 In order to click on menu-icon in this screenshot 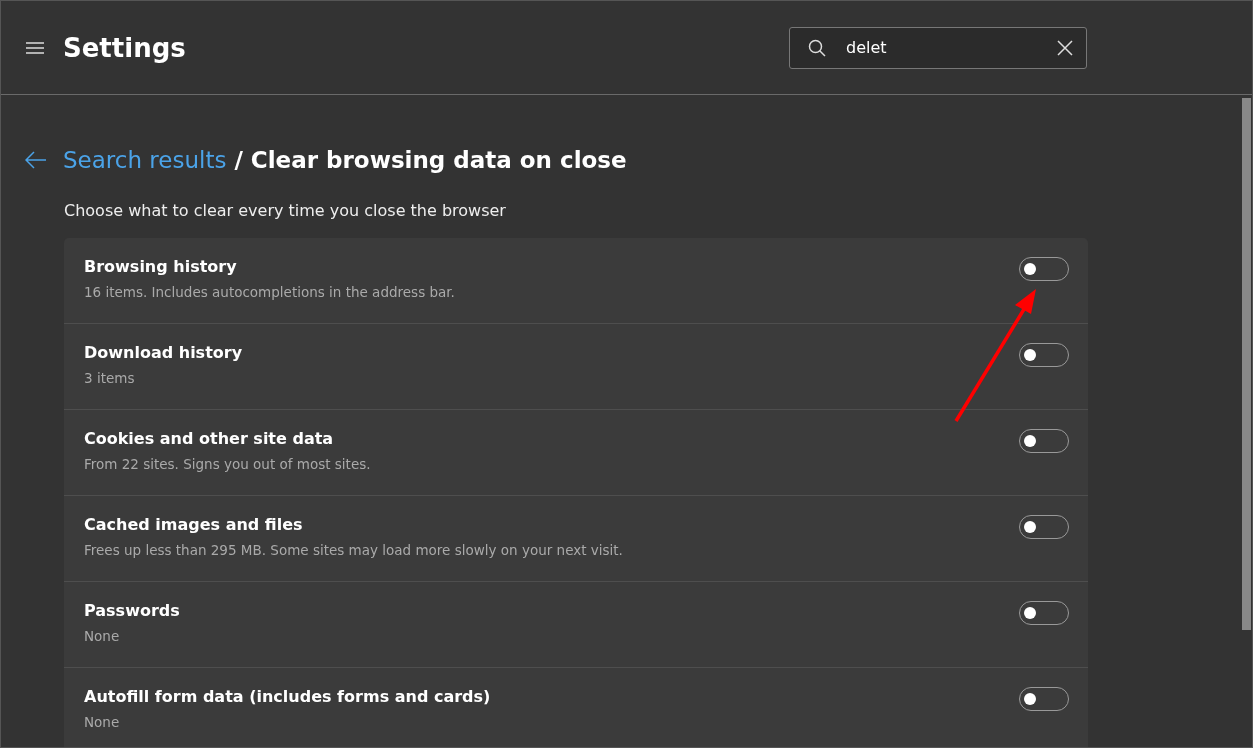, I will do `click(35, 47)`.